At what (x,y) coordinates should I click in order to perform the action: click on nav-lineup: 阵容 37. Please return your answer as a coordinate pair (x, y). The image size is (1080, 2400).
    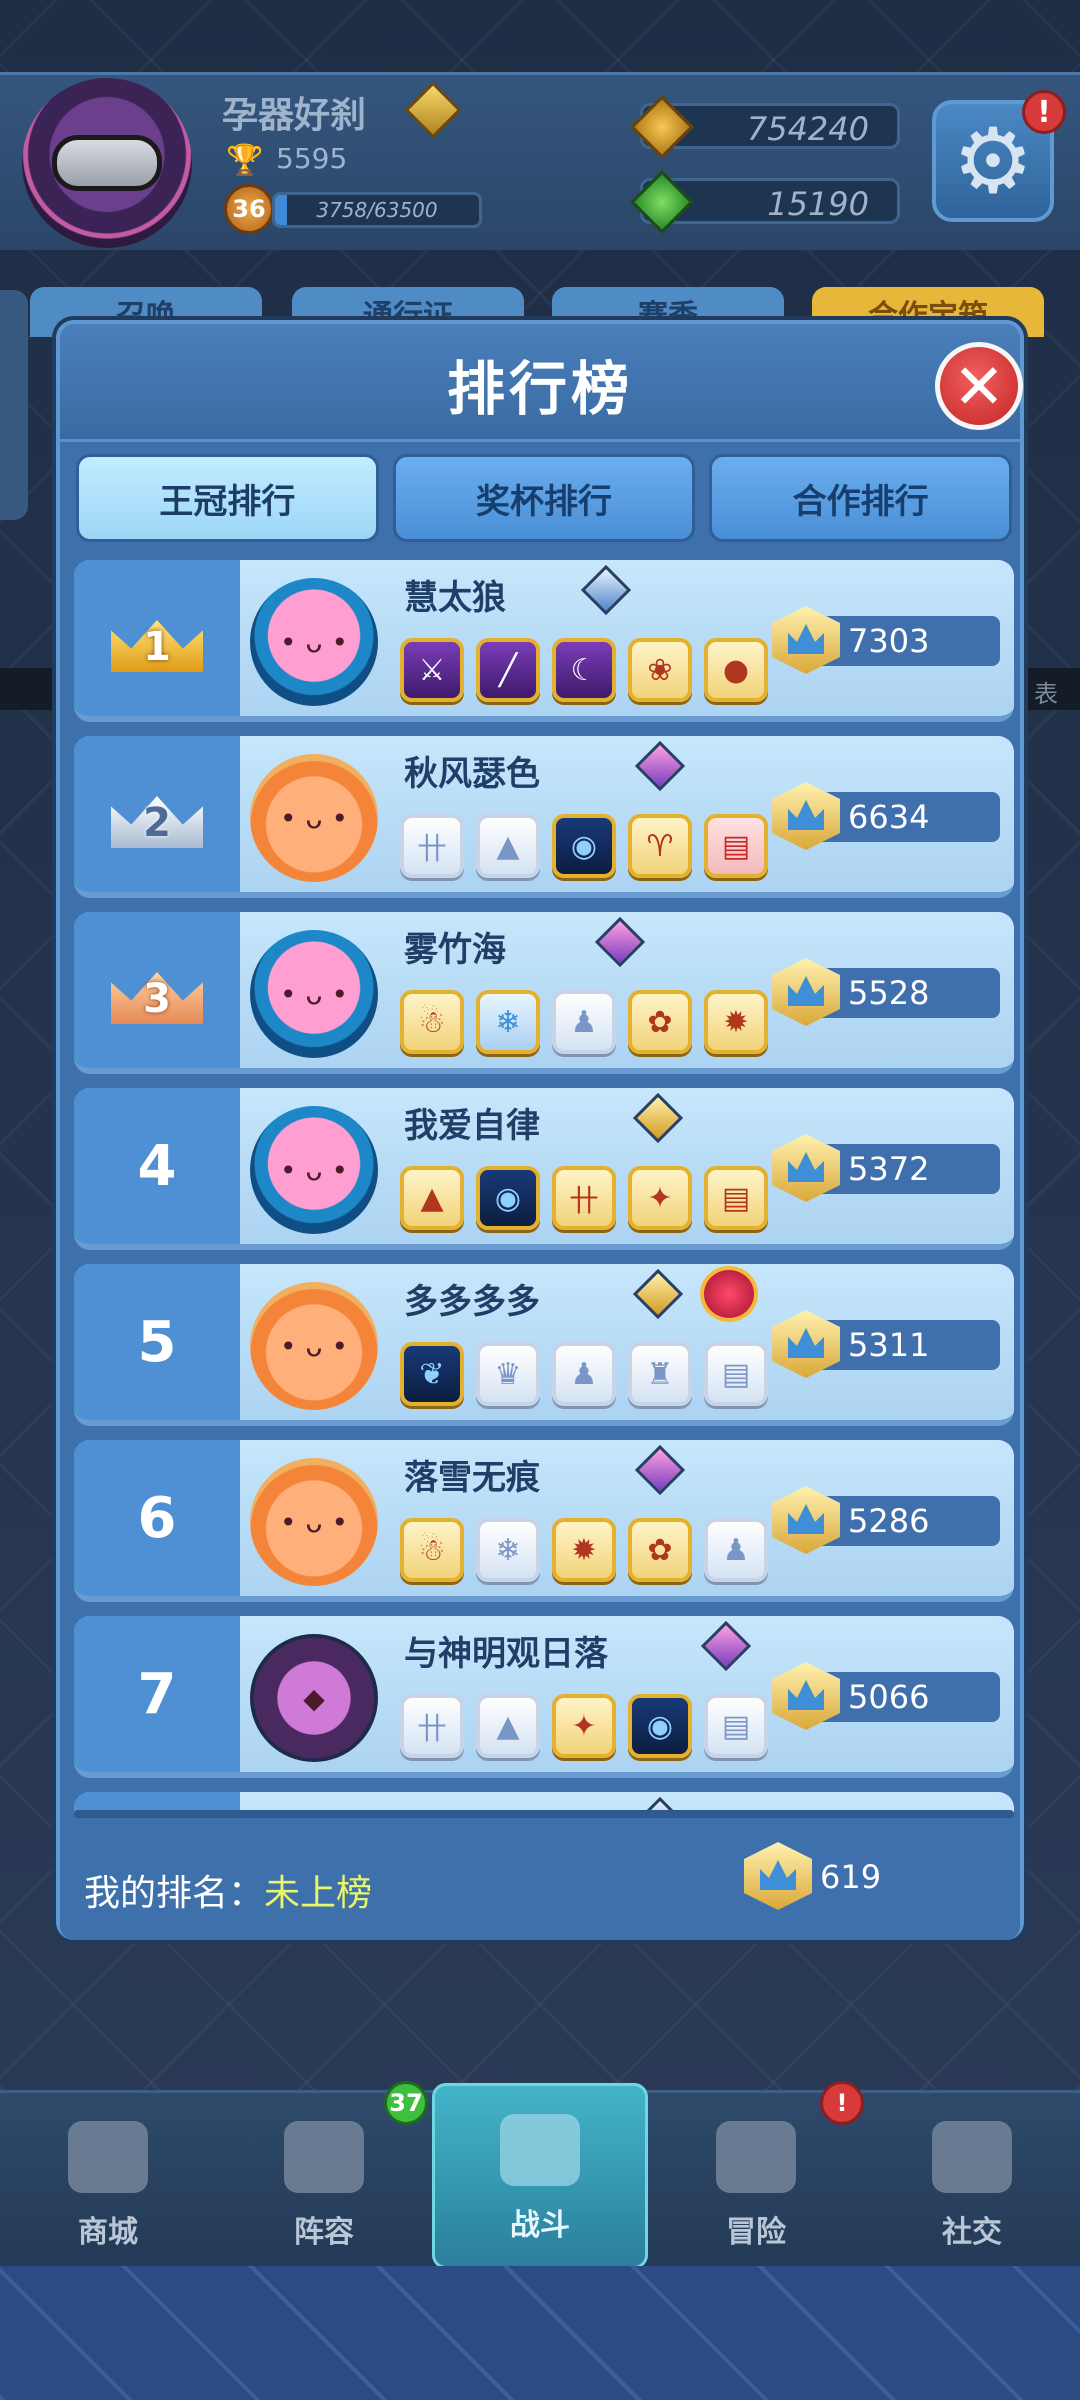
    Looking at the image, I should click on (324, 2175).